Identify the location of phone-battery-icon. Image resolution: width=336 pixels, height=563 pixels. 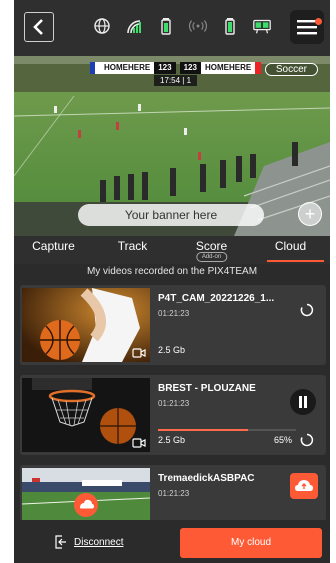
(230, 26).